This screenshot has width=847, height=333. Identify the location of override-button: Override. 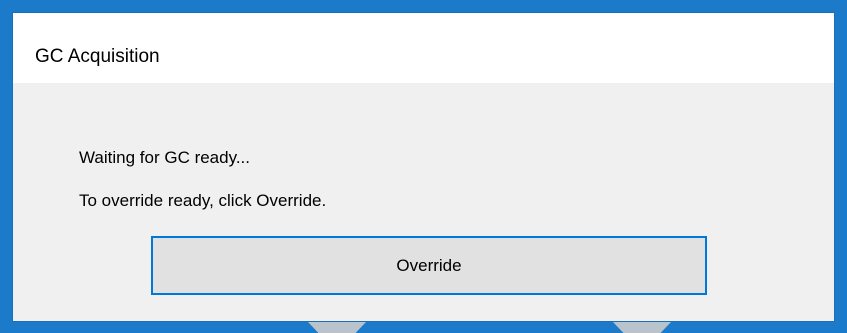
(429, 265).